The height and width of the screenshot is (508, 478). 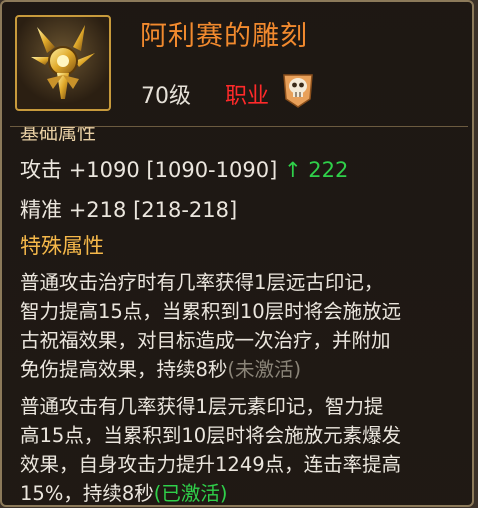 What do you see at coordinates (328, 170) in the screenshot?
I see `stat-delta: 222` at bounding box center [328, 170].